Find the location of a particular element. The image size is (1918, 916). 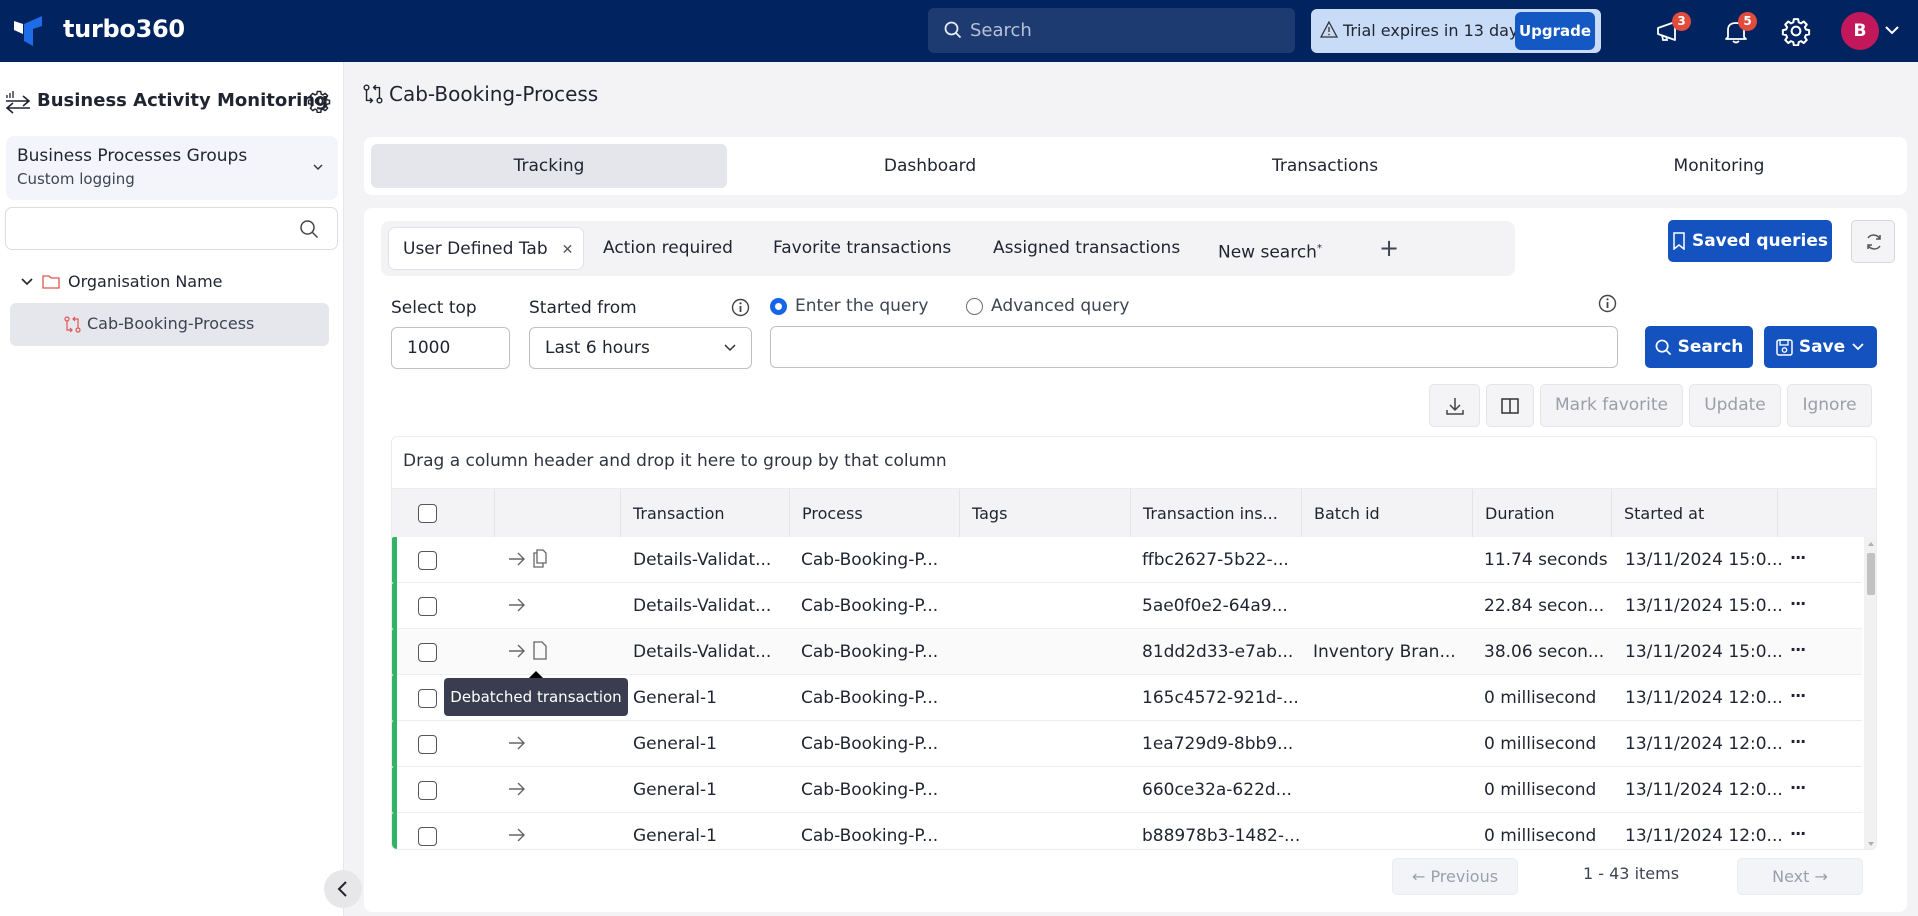

download-icon is located at coordinates (1454, 406).